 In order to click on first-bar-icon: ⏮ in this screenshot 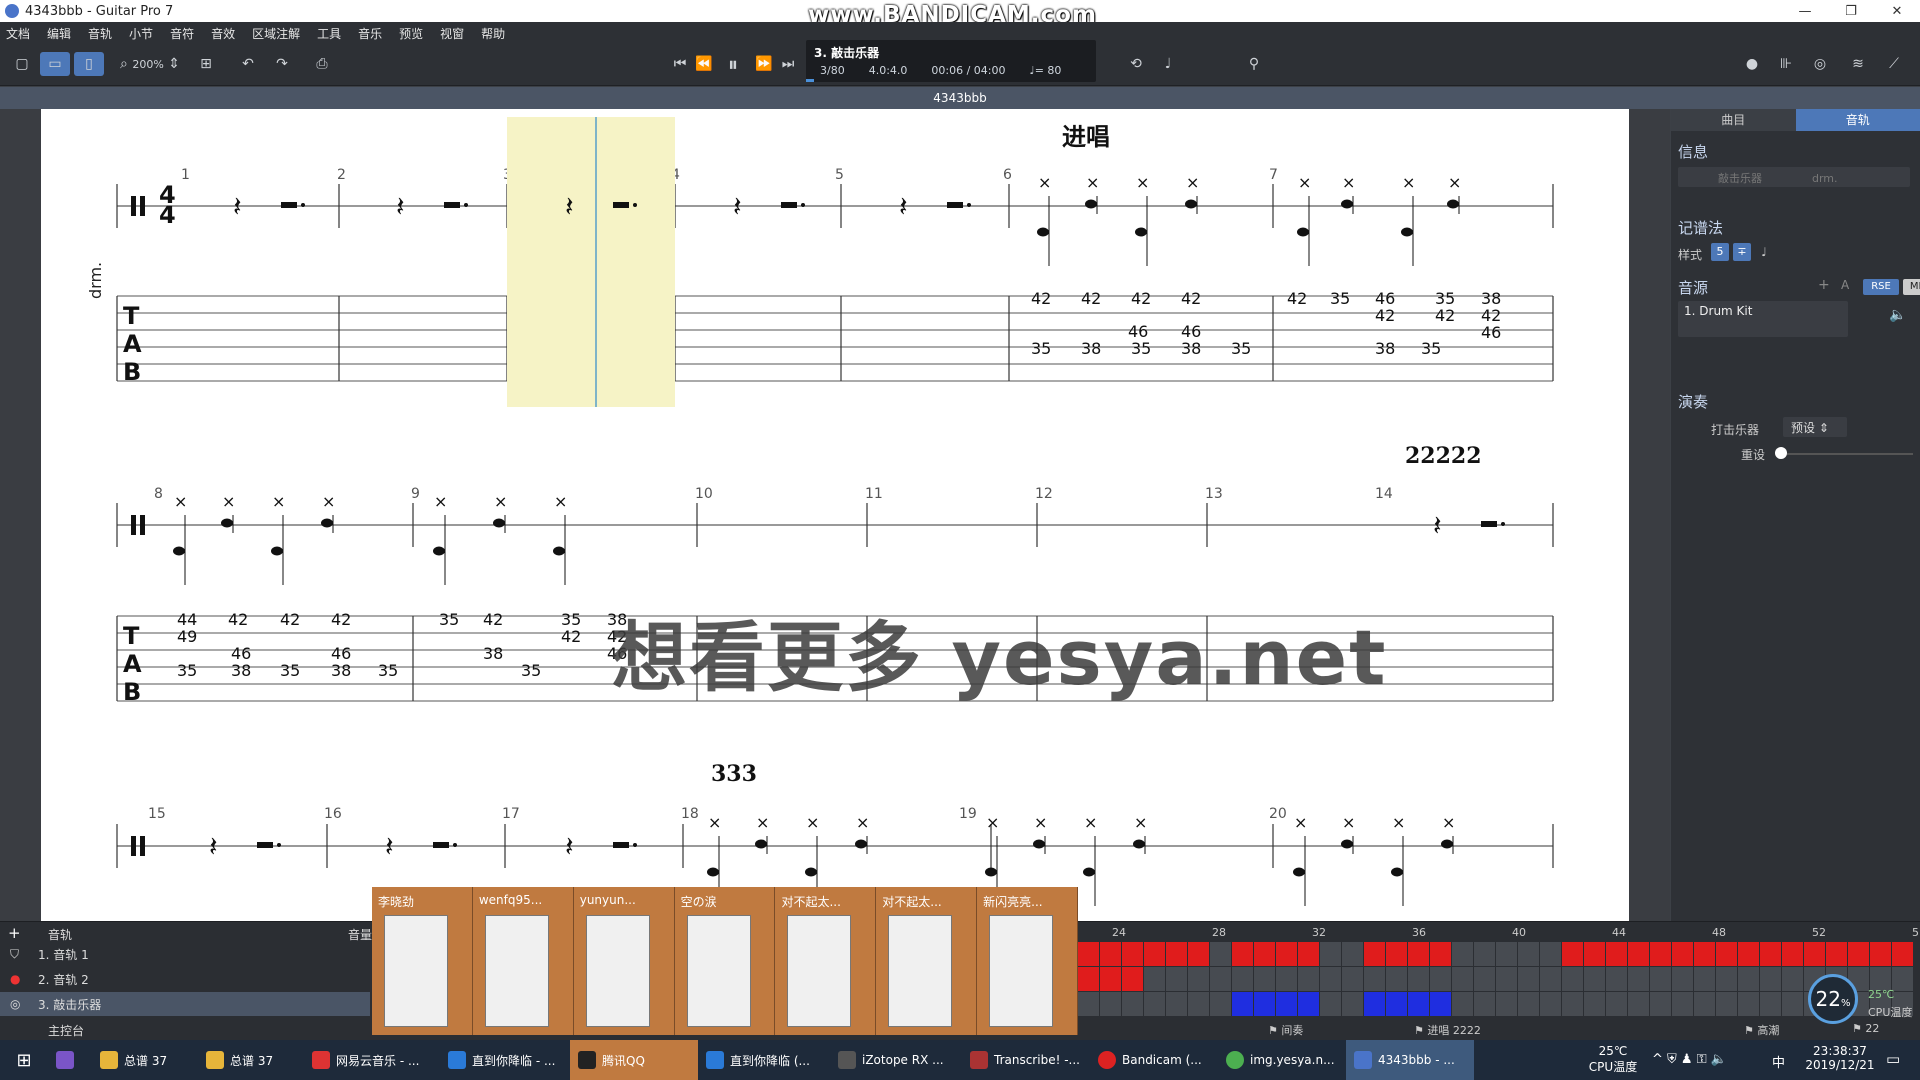, I will do `click(680, 64)`.